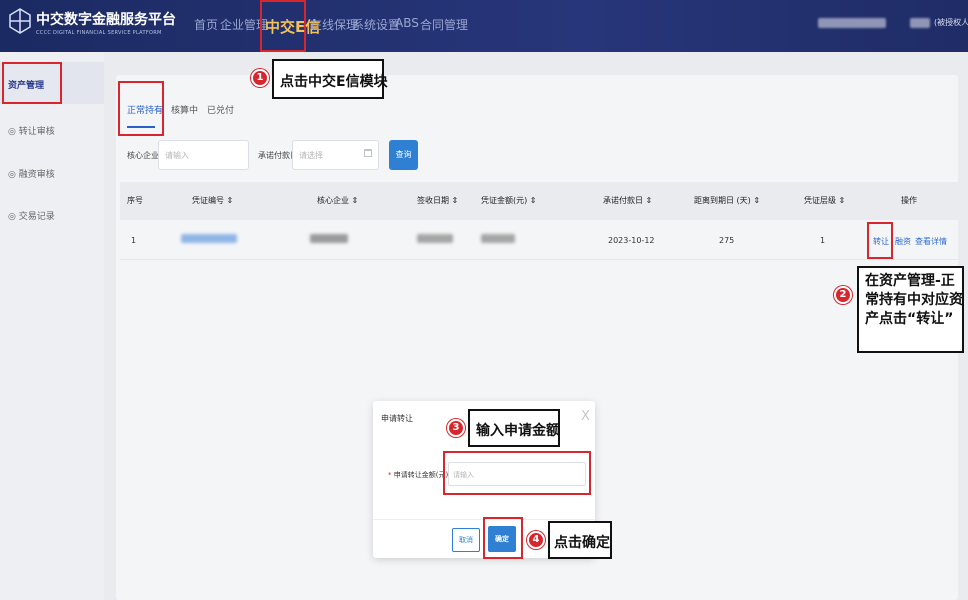 The height and width of the screenshot is (600, 968). What do you see at coordinates (106, 20) in the screenshot?
I see `brand-title: 中交数字金融服务平台` at bounding box center [106, 20].